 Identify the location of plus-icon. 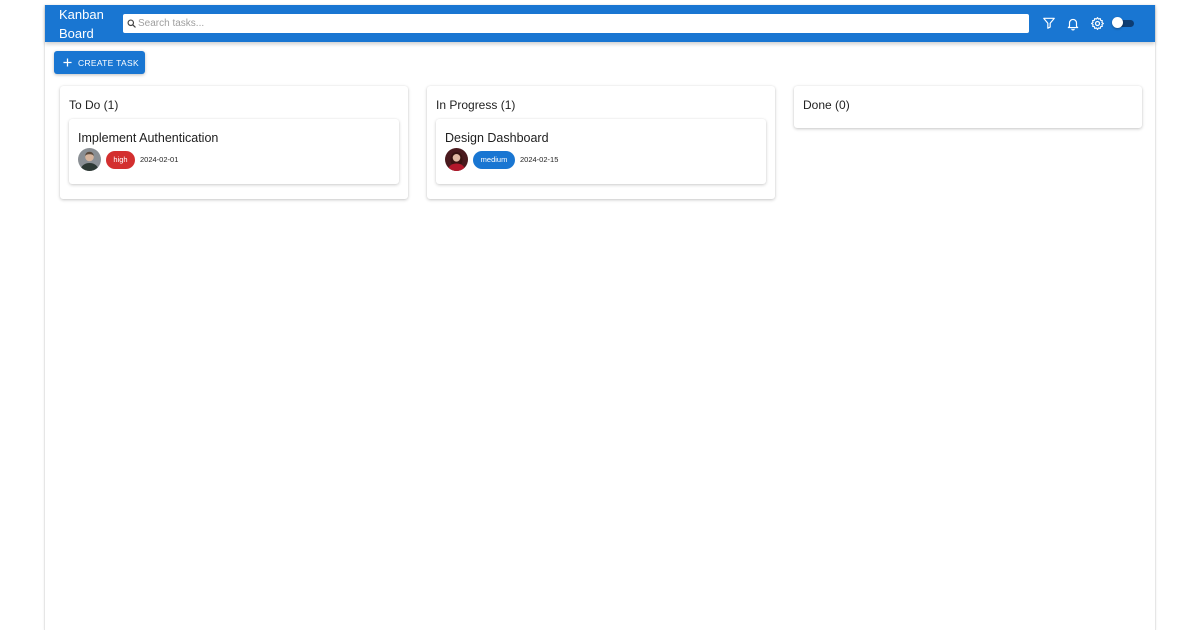
(67, 62).